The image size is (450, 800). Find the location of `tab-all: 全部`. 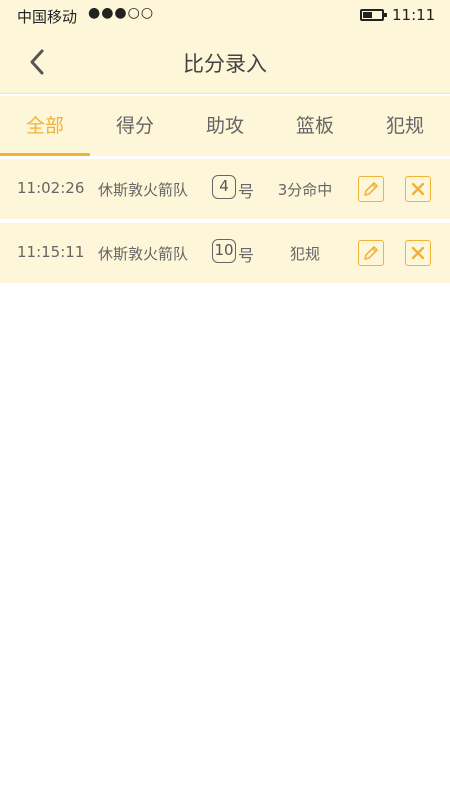

tab-all: 全部 is located at coordinates (45, 126).